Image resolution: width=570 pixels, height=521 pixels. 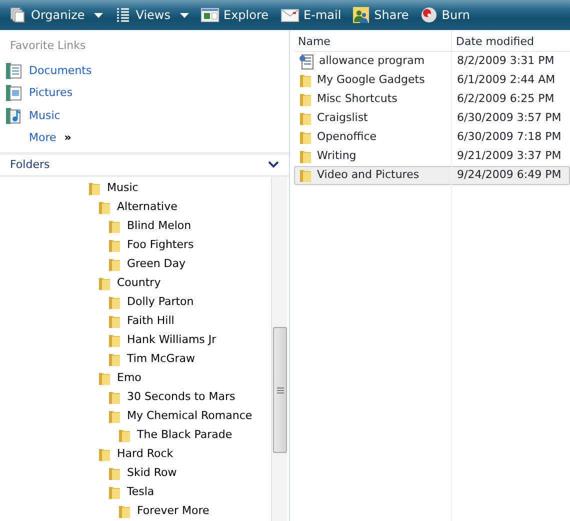 What do you see at coordinates (164, 511) in the screenshot?
I see `tree-item: Forever More` at bounding box center [164, 511].